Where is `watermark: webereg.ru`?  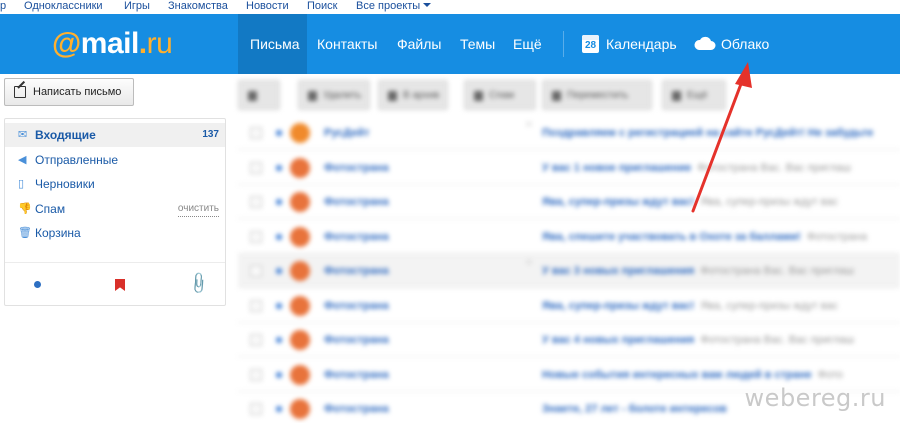
watermark: webereg.ru is located at coordinates (815, 398).